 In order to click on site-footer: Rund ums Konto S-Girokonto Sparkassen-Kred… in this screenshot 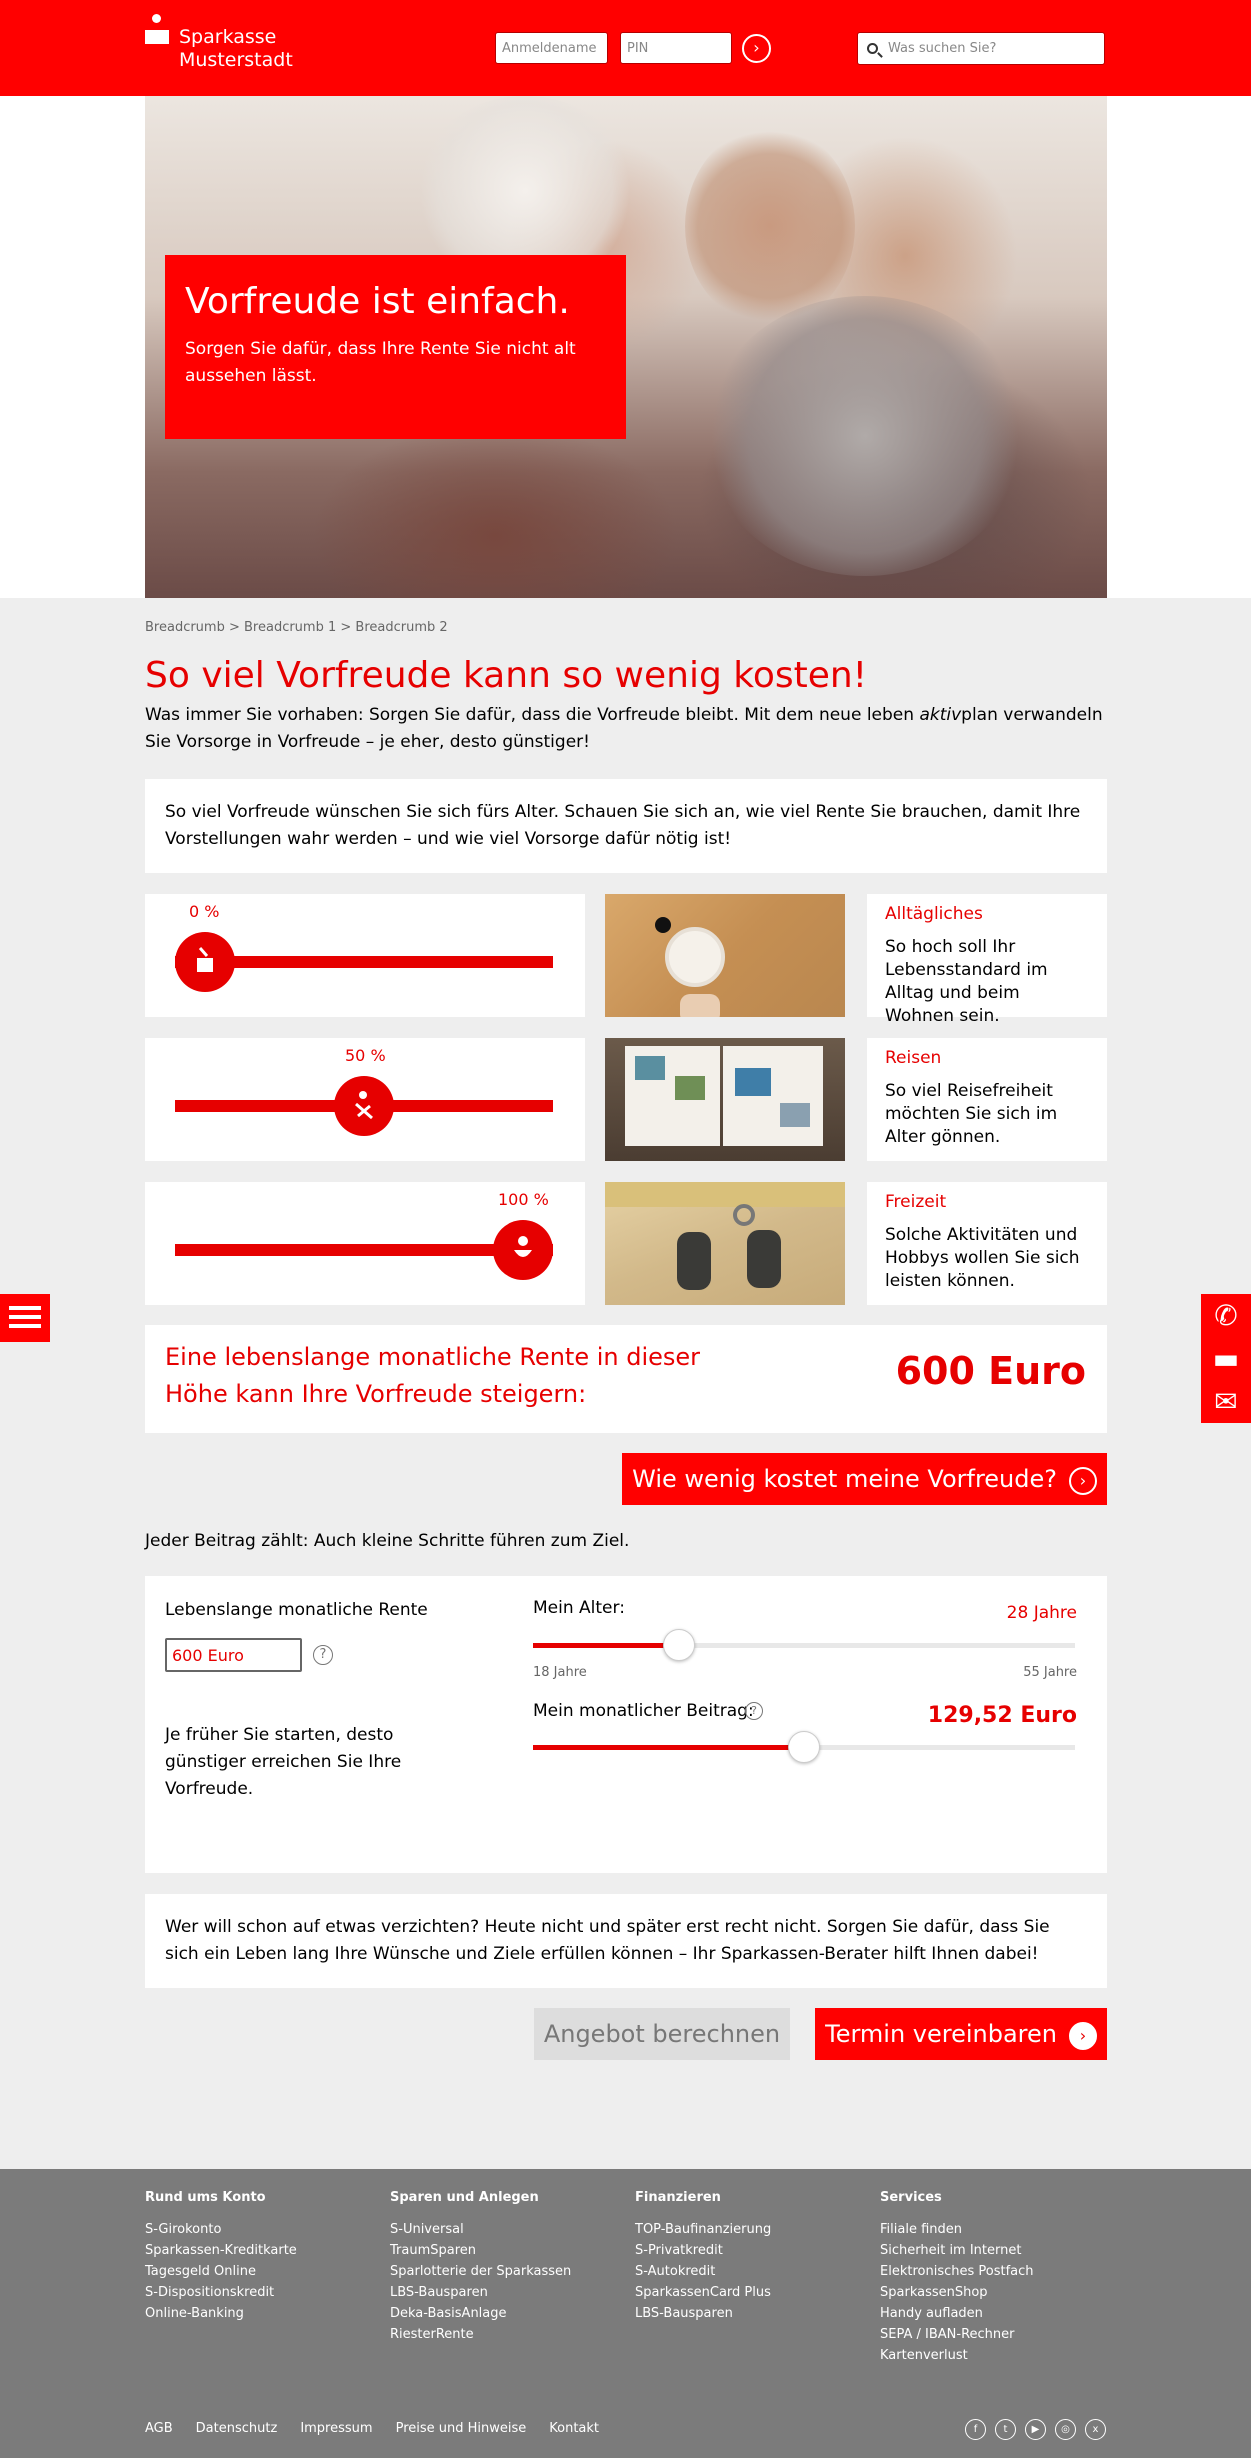, I will do `click(625, 2313)`.